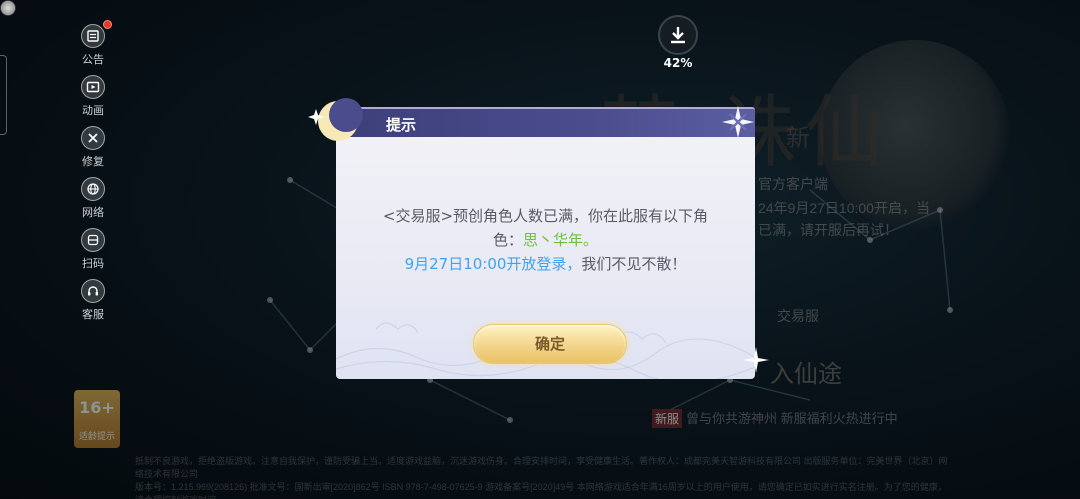 The width and height of the screenshot is (1080, 499). What do you see at coordinates (738, 122) in the screenshot?
I see `close-icon` at bounding box center [738, 122].